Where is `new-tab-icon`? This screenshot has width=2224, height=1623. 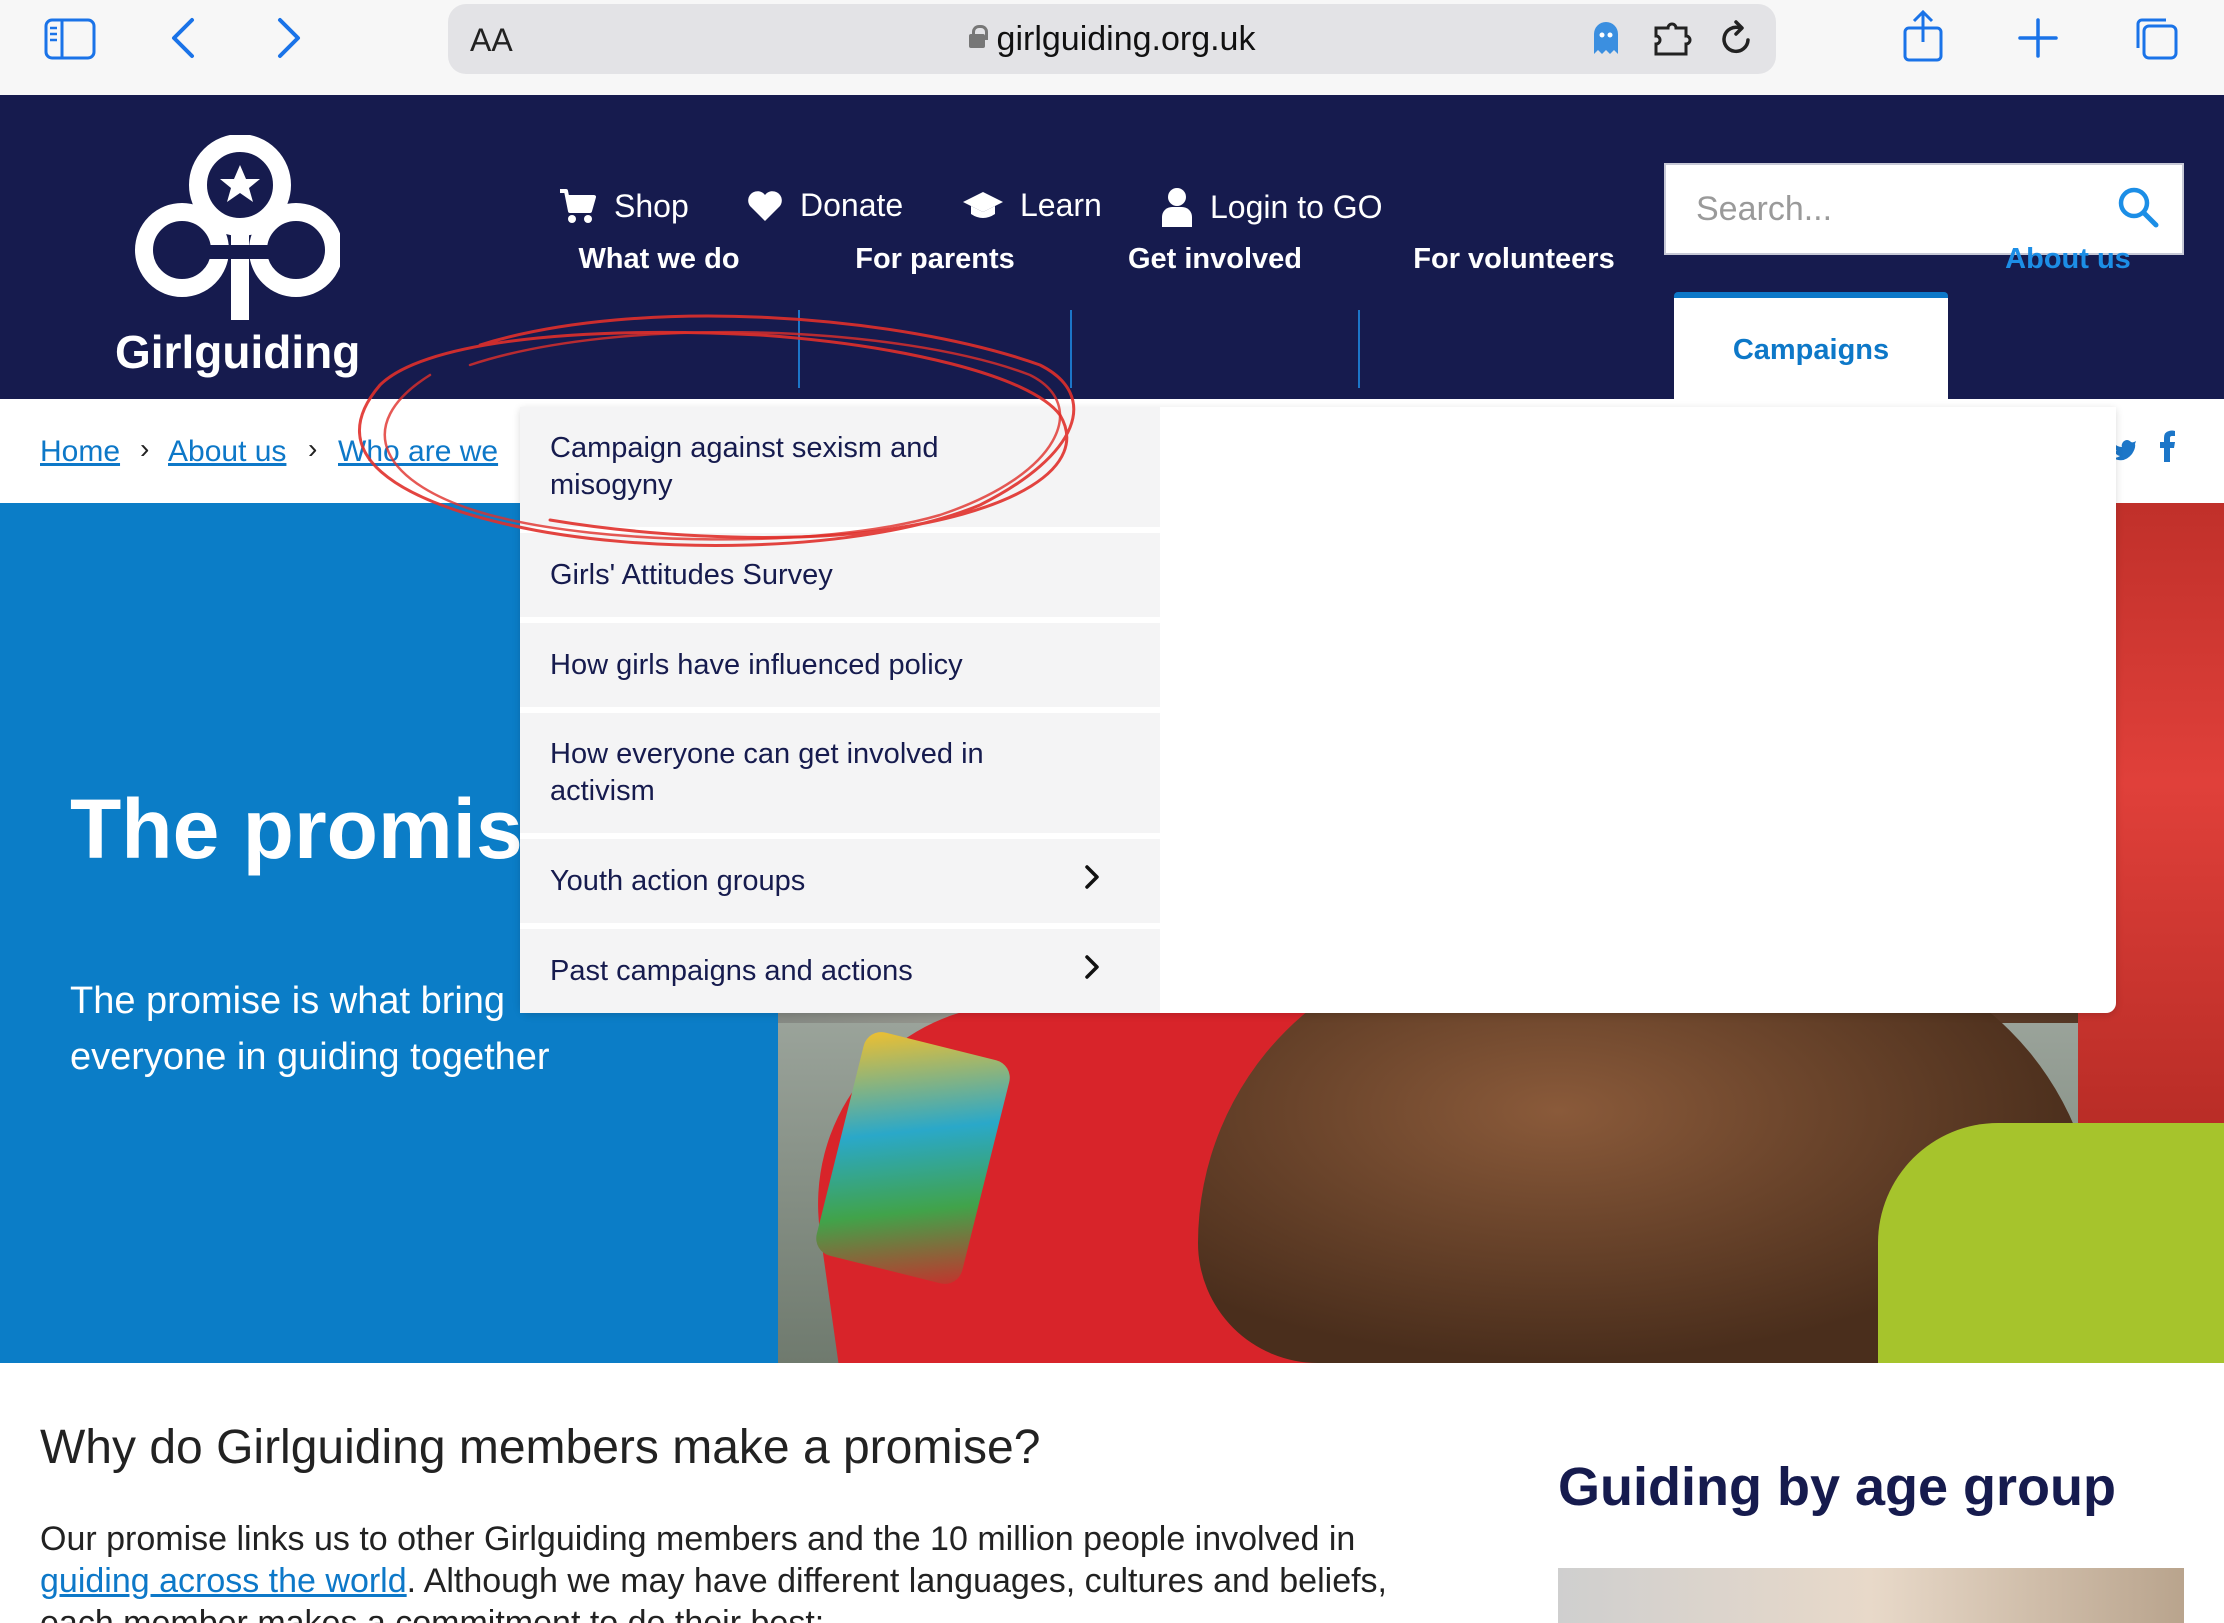 new-tab-icon is located at coordinates (2038, 40).